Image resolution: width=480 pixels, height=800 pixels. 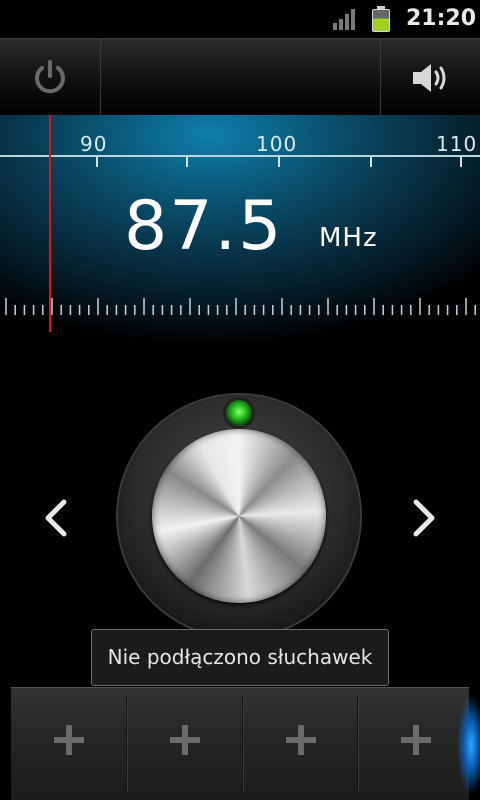 I want to click on signal-strength-icon, so click(x=345, y=19).